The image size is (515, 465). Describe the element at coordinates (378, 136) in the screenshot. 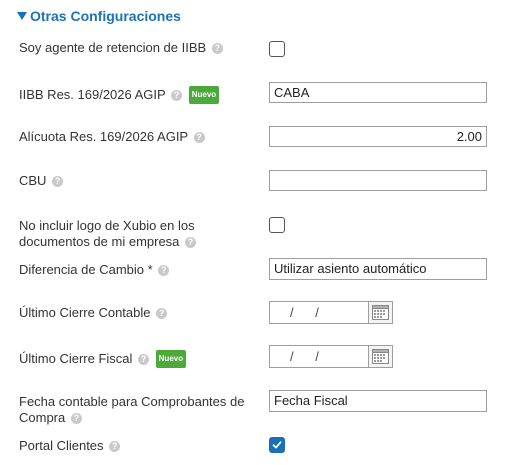

I see `alicuota-input: 2.00` at that location.